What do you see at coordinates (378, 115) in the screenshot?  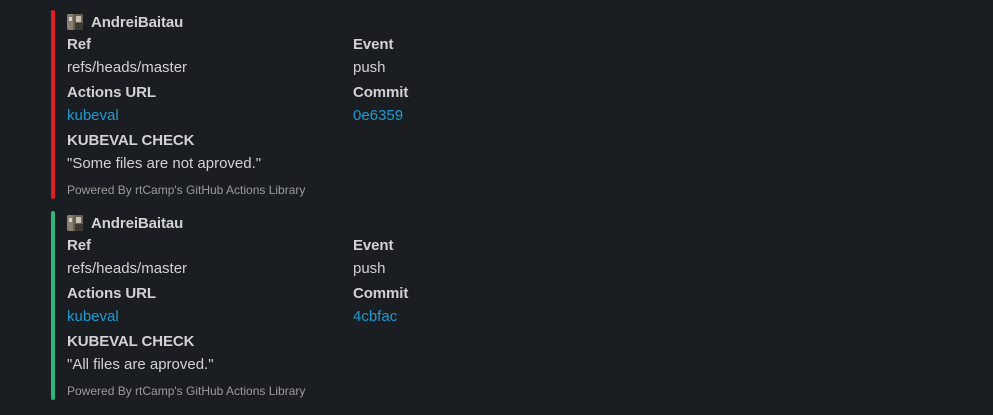 I see `commit-link: 0e6359` at bounding box center [378, 115].